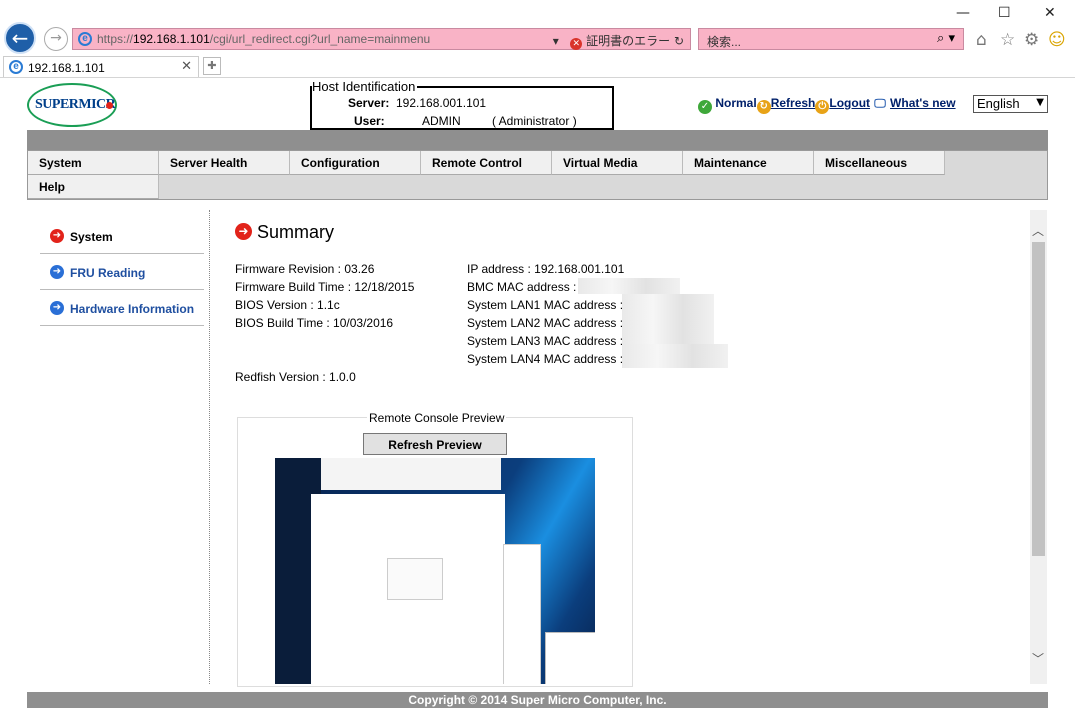 Image resolution: width=1075 pixels, height=708 pixels. I want to click on logout-link: Logout, so click(849, 103).